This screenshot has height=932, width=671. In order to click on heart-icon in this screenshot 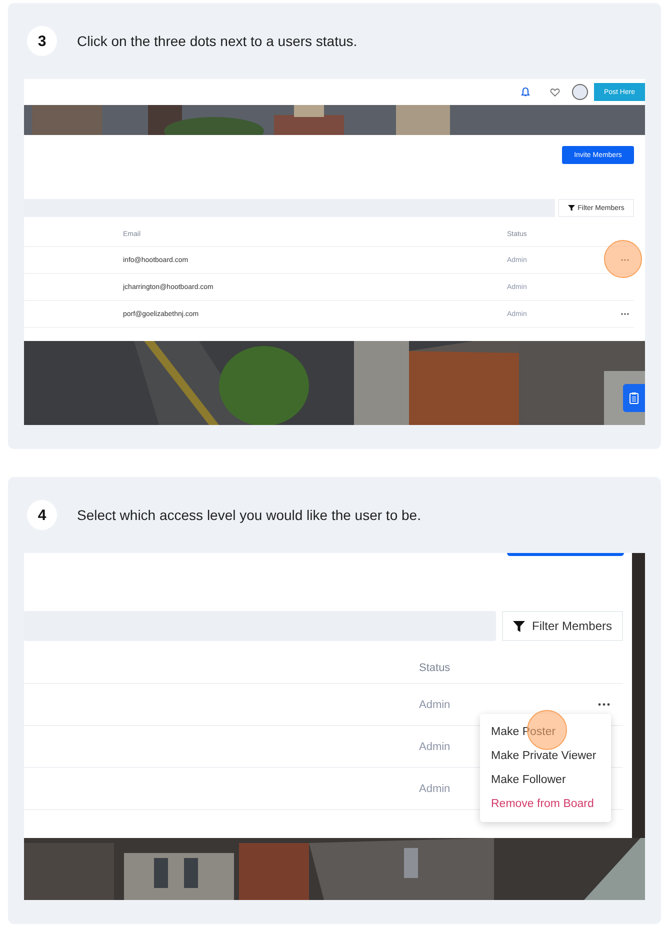, I will do `click(555, 92)`.